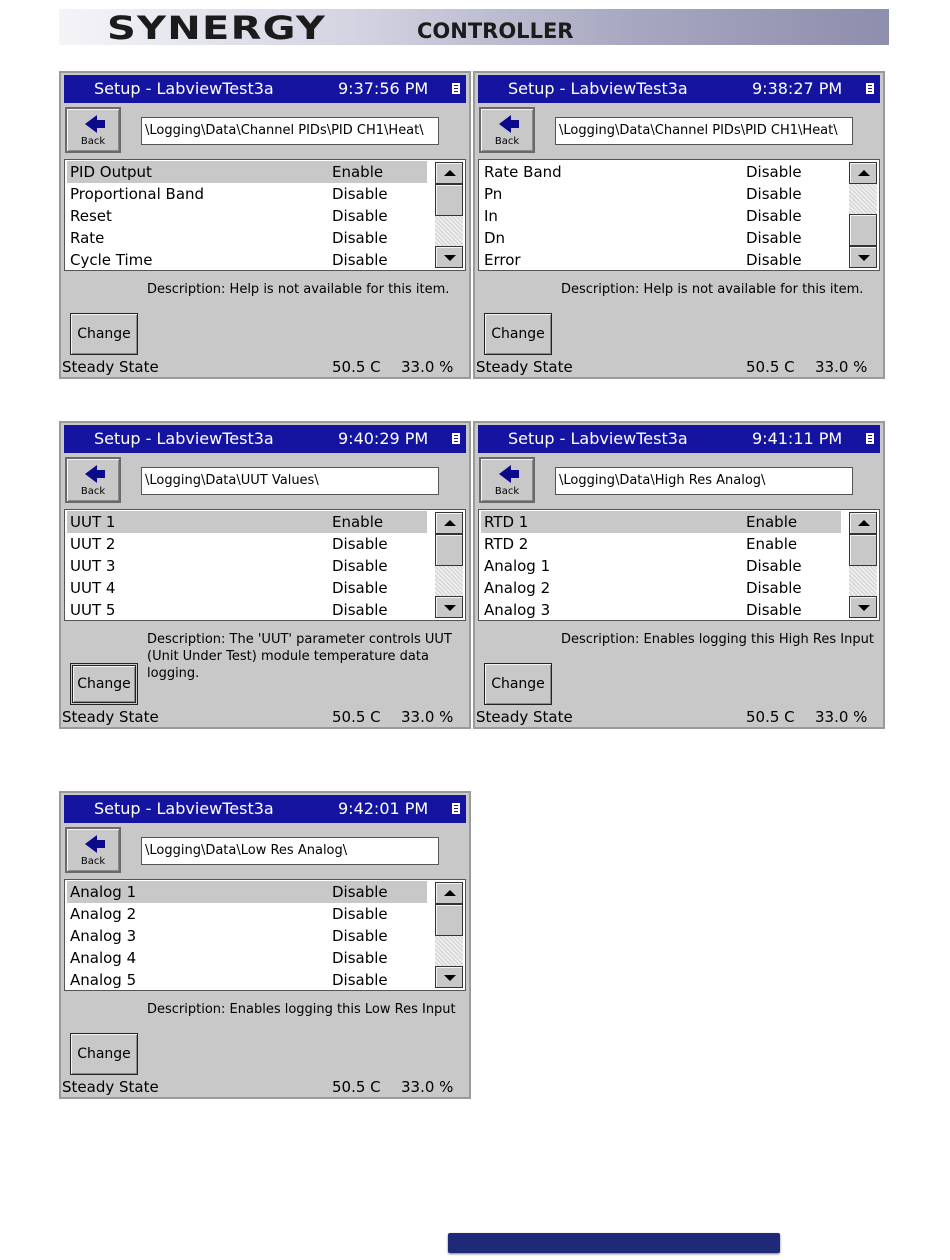  I want to click on list-item: UUT 1 Enable, so click(247, 522).